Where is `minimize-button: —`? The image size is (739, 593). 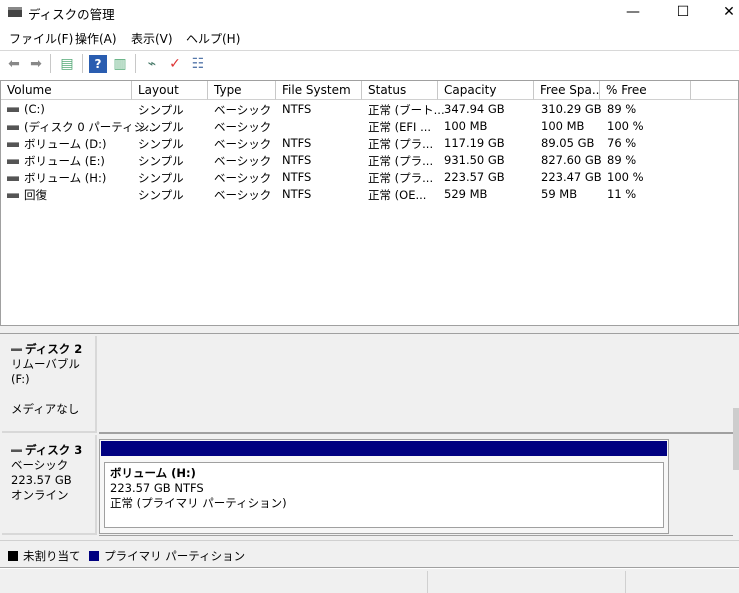 minimize-button: — is located at coordinates (633, 13).